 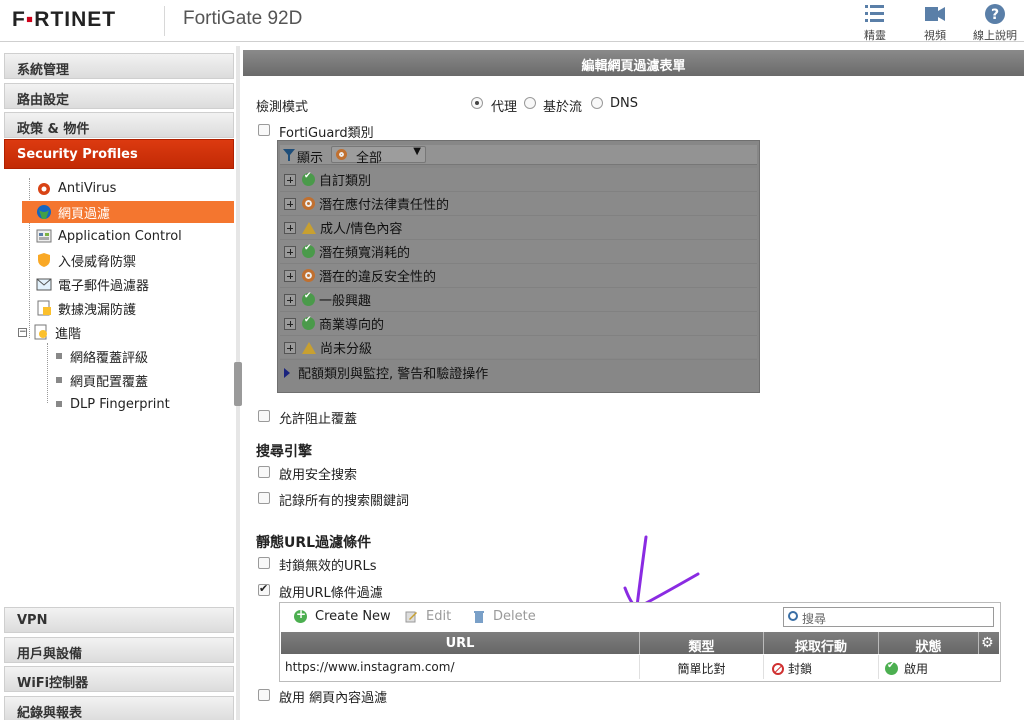 I want to click on wizard-icon, so click(x=874, y=13).